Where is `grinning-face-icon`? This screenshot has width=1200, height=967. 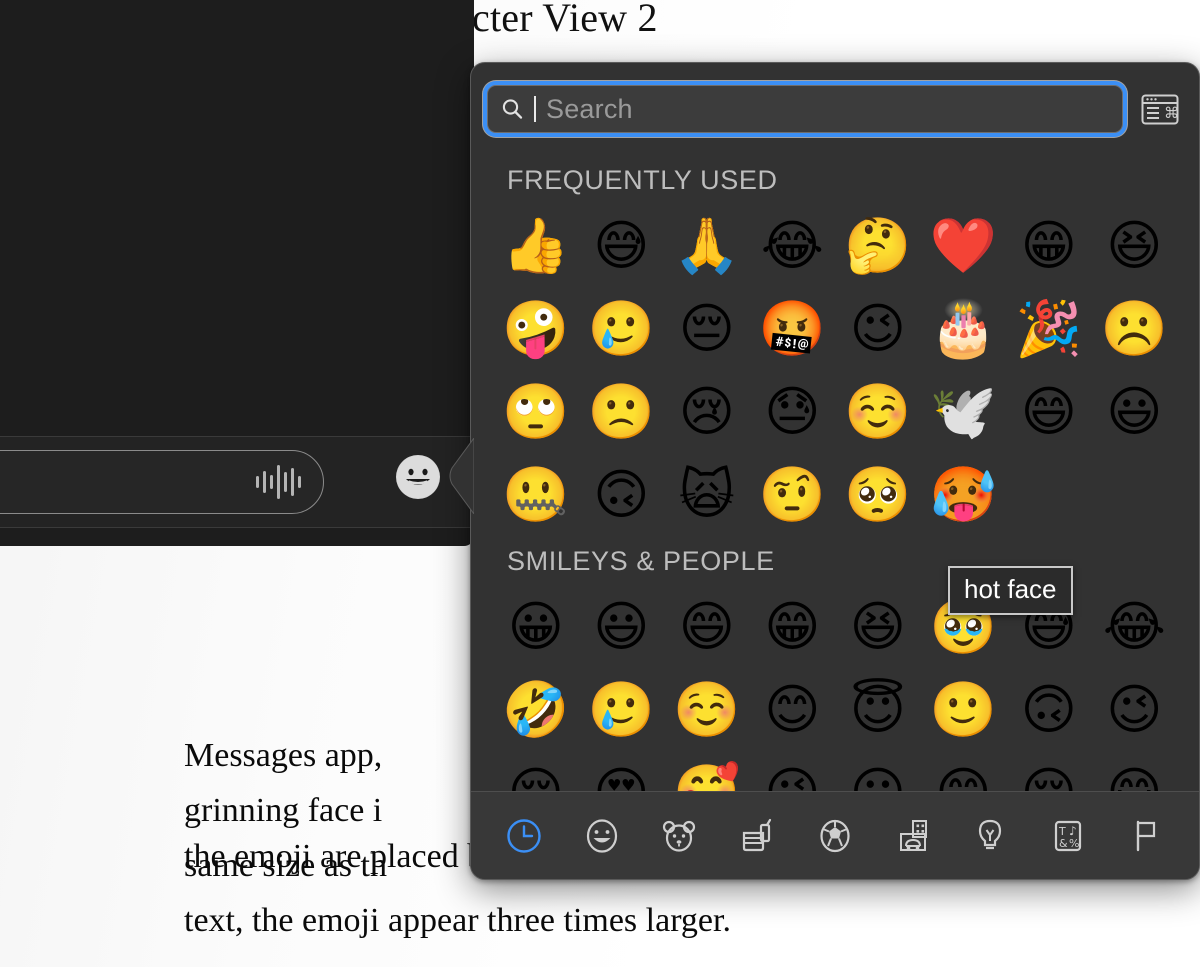 grinning-face-icon is located at coordinates (418, 477).